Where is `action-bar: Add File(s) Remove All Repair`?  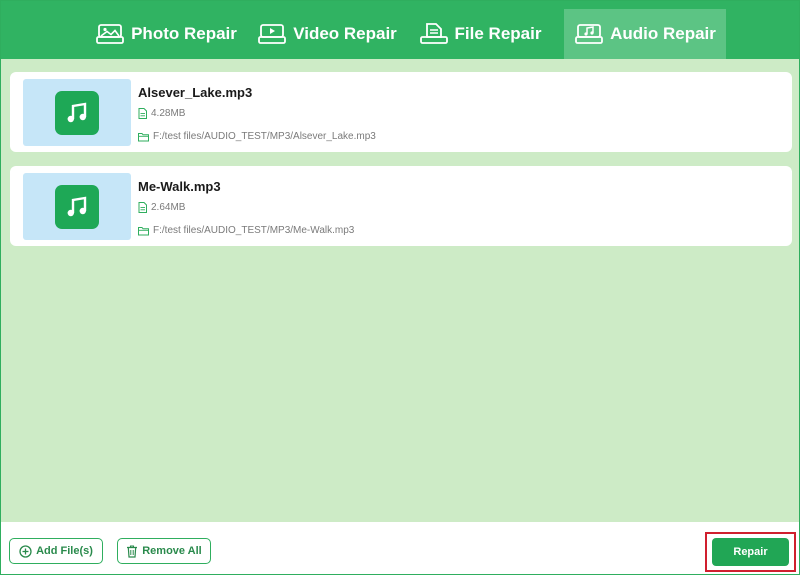 action-bar: Add File(s) Remove All Repair is located at coordinates (400, 548).